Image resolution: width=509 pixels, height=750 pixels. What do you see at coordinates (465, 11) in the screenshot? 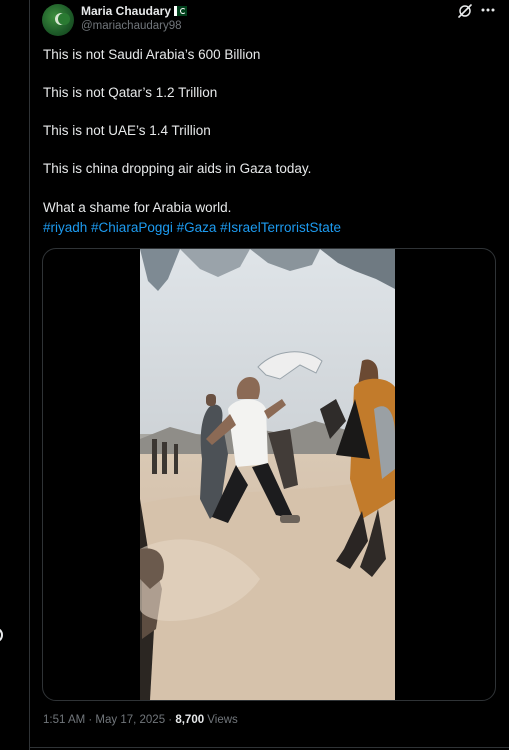
I see `grok-icon` at bounding box center [465, 11].